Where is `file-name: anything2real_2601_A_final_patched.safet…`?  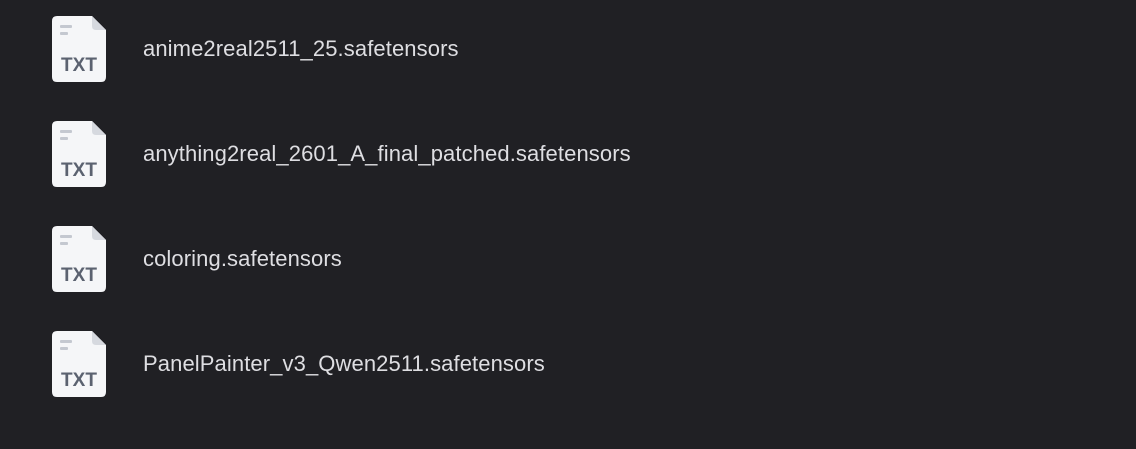
file-name: anything2real_2601_A_final_patched.safet… is located at coordinates (387, 154).